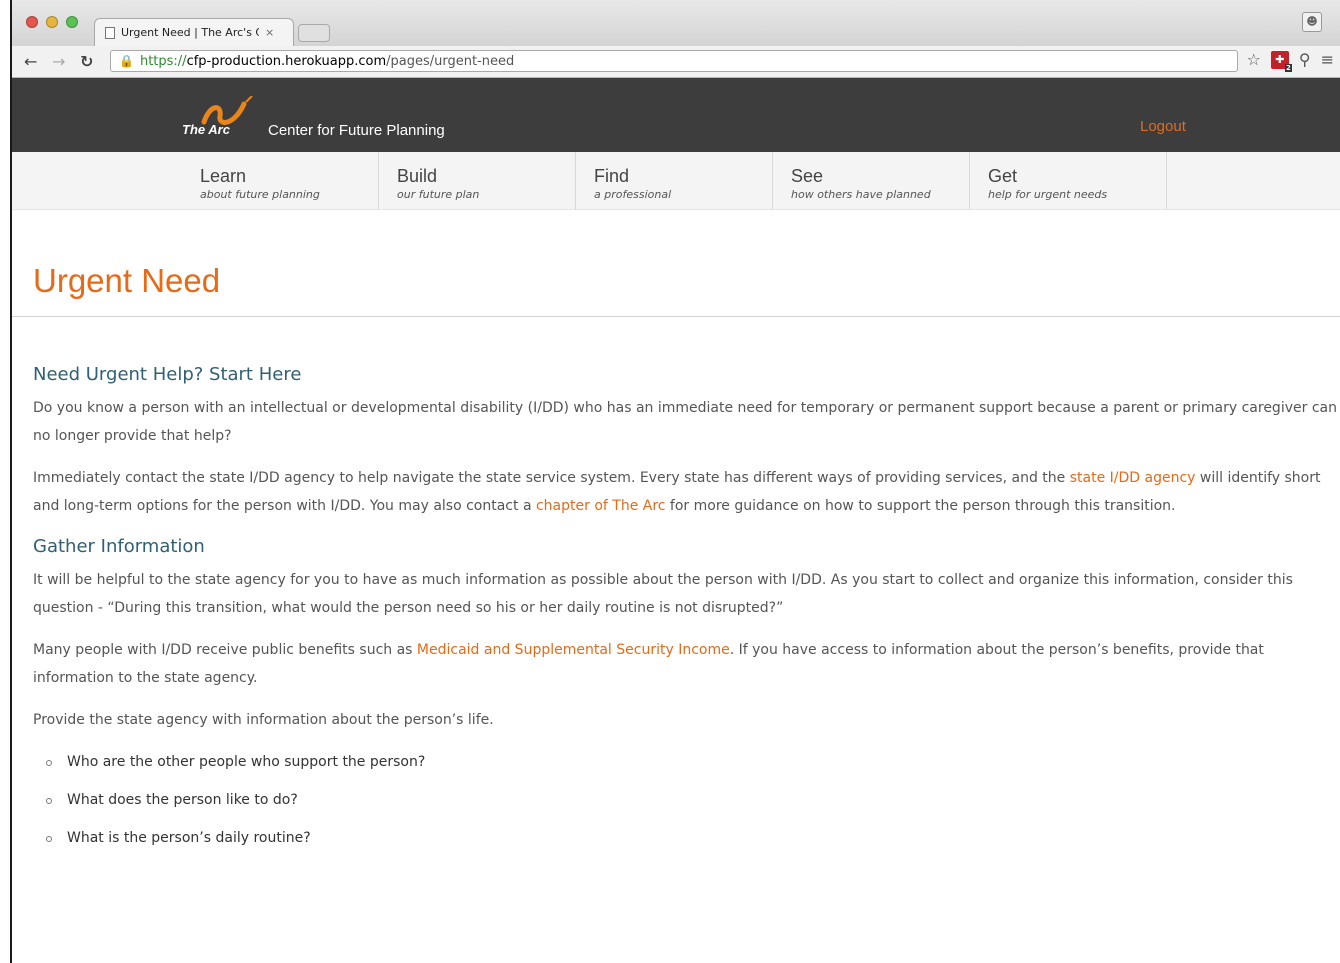 The height and width of the screenshot is (963, 1340). Describe the element at coordinates (685, 838) in the screenshot. I see `list-item: What is the person’s daily routine?` at that location.